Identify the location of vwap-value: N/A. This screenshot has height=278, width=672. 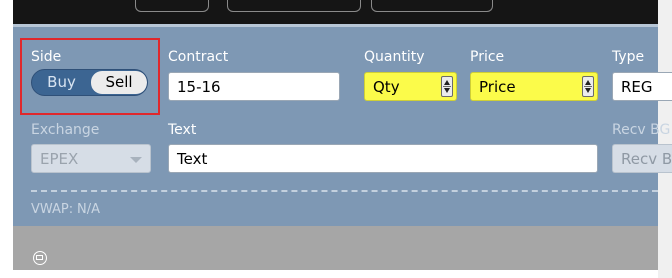
(88, 209).